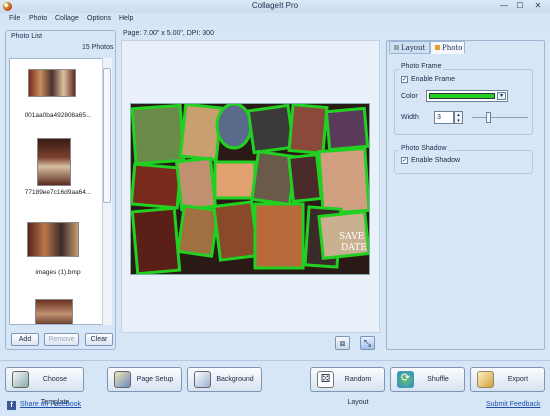  I want to click on shuffle-button: ⟳ Shuffle, so click(427, 379).